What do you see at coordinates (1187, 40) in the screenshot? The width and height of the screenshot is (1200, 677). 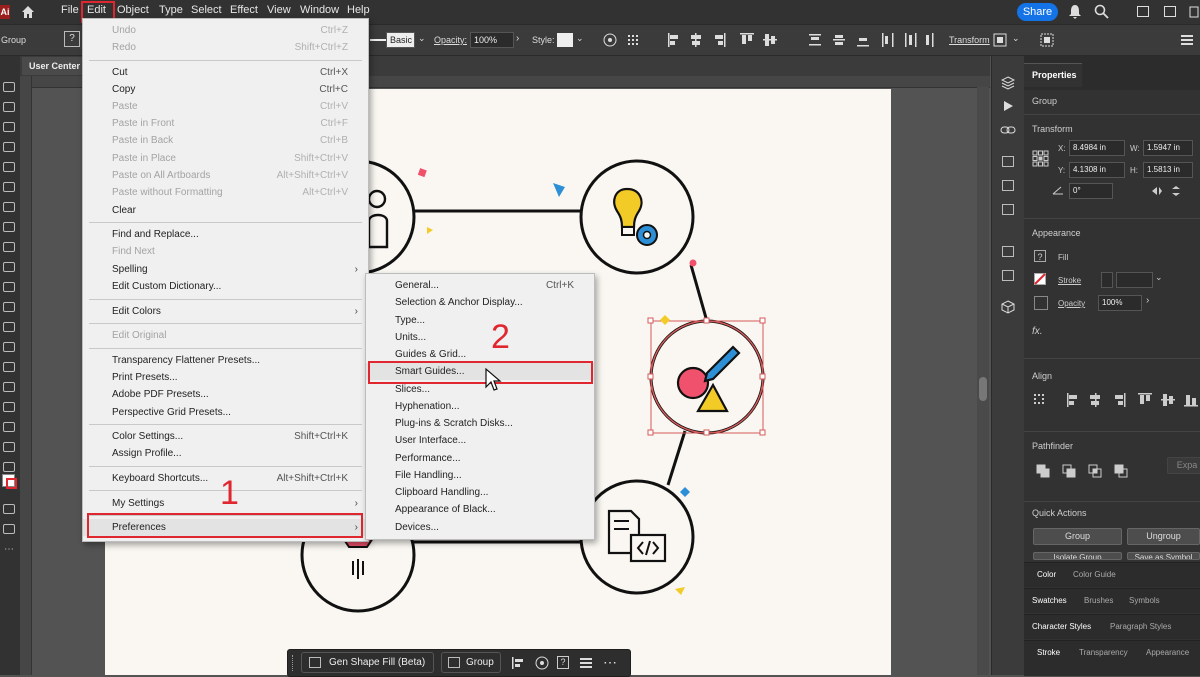 I see `panel-menu-icon` at bounding box center [1187, 40].